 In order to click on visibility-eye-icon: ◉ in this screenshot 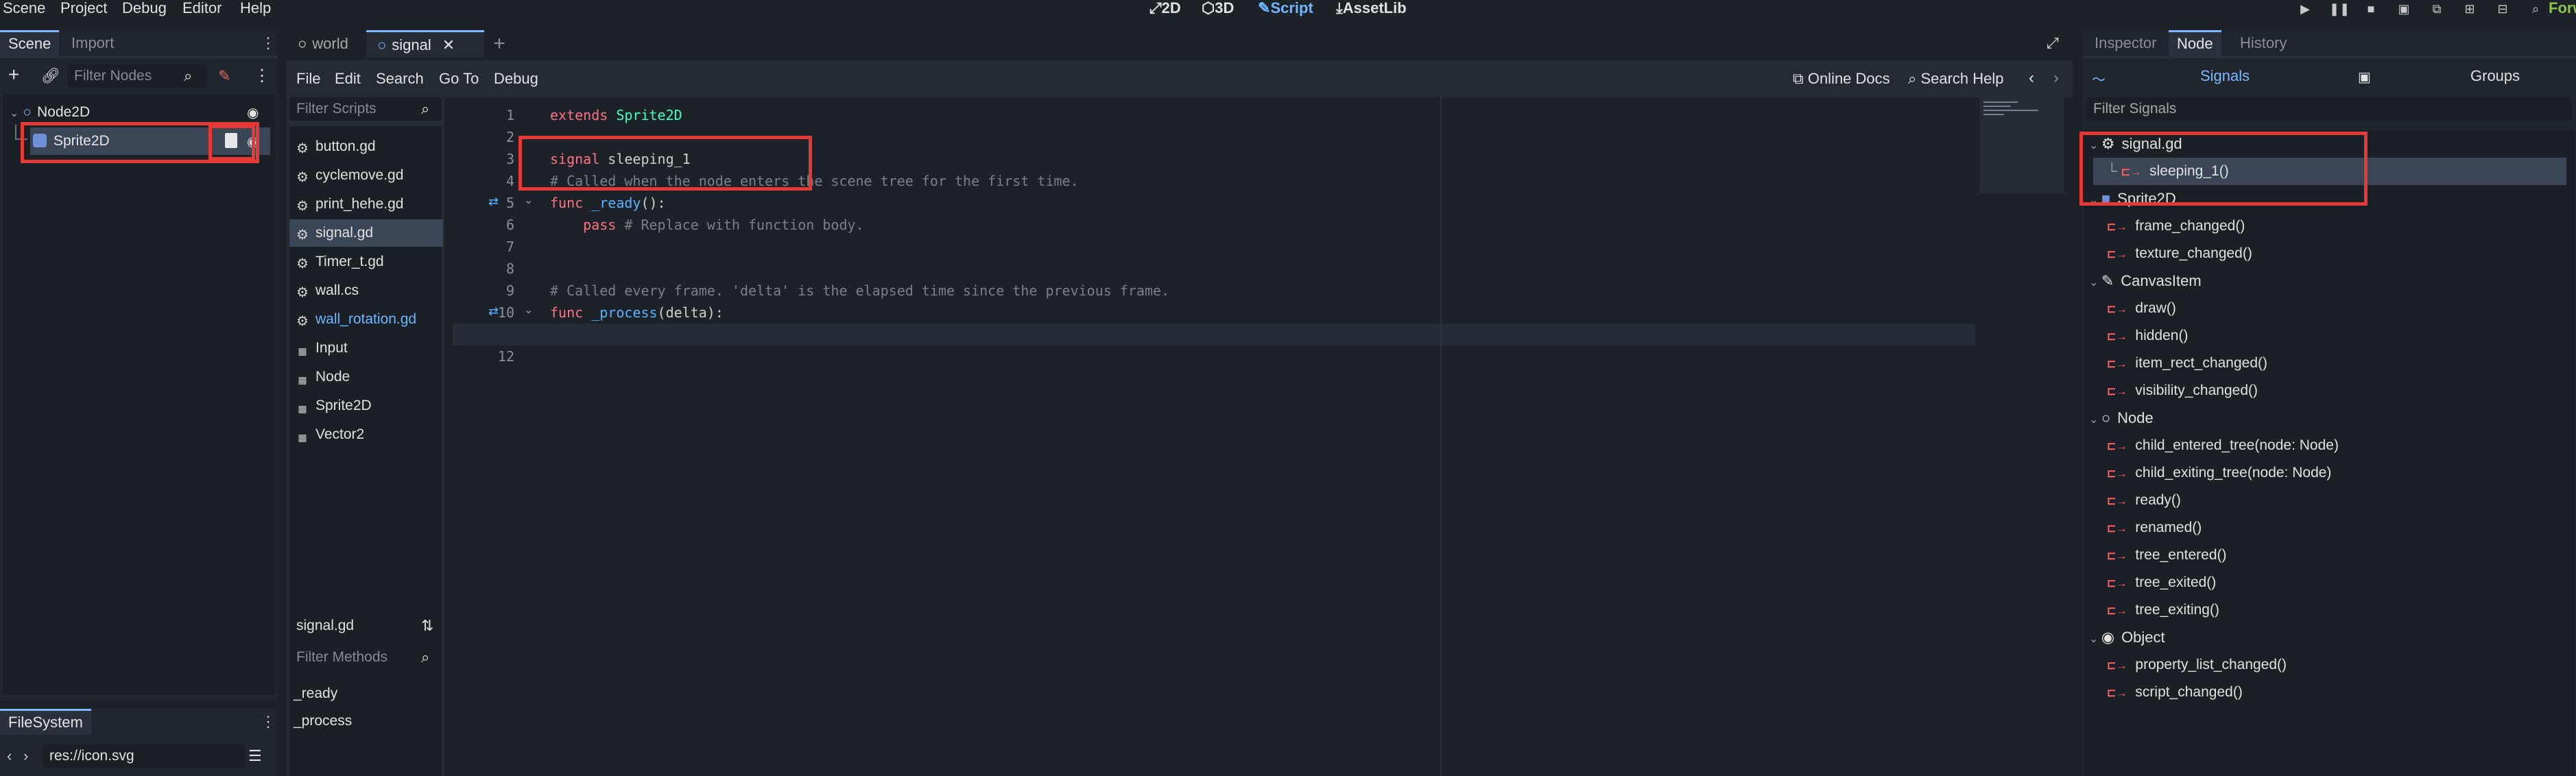, I will do `click(253, 112)`.